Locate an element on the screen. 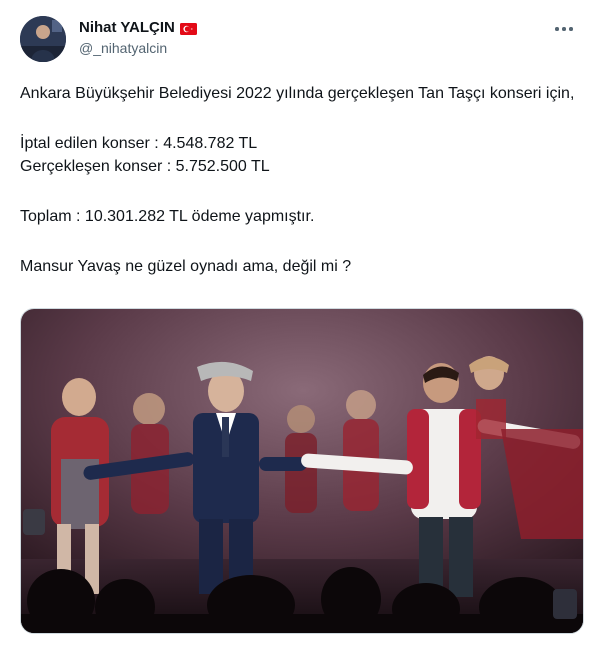 Image resolution: width=592 pixels, height=652 pixels. avatar is located at coordinates (43, 39).